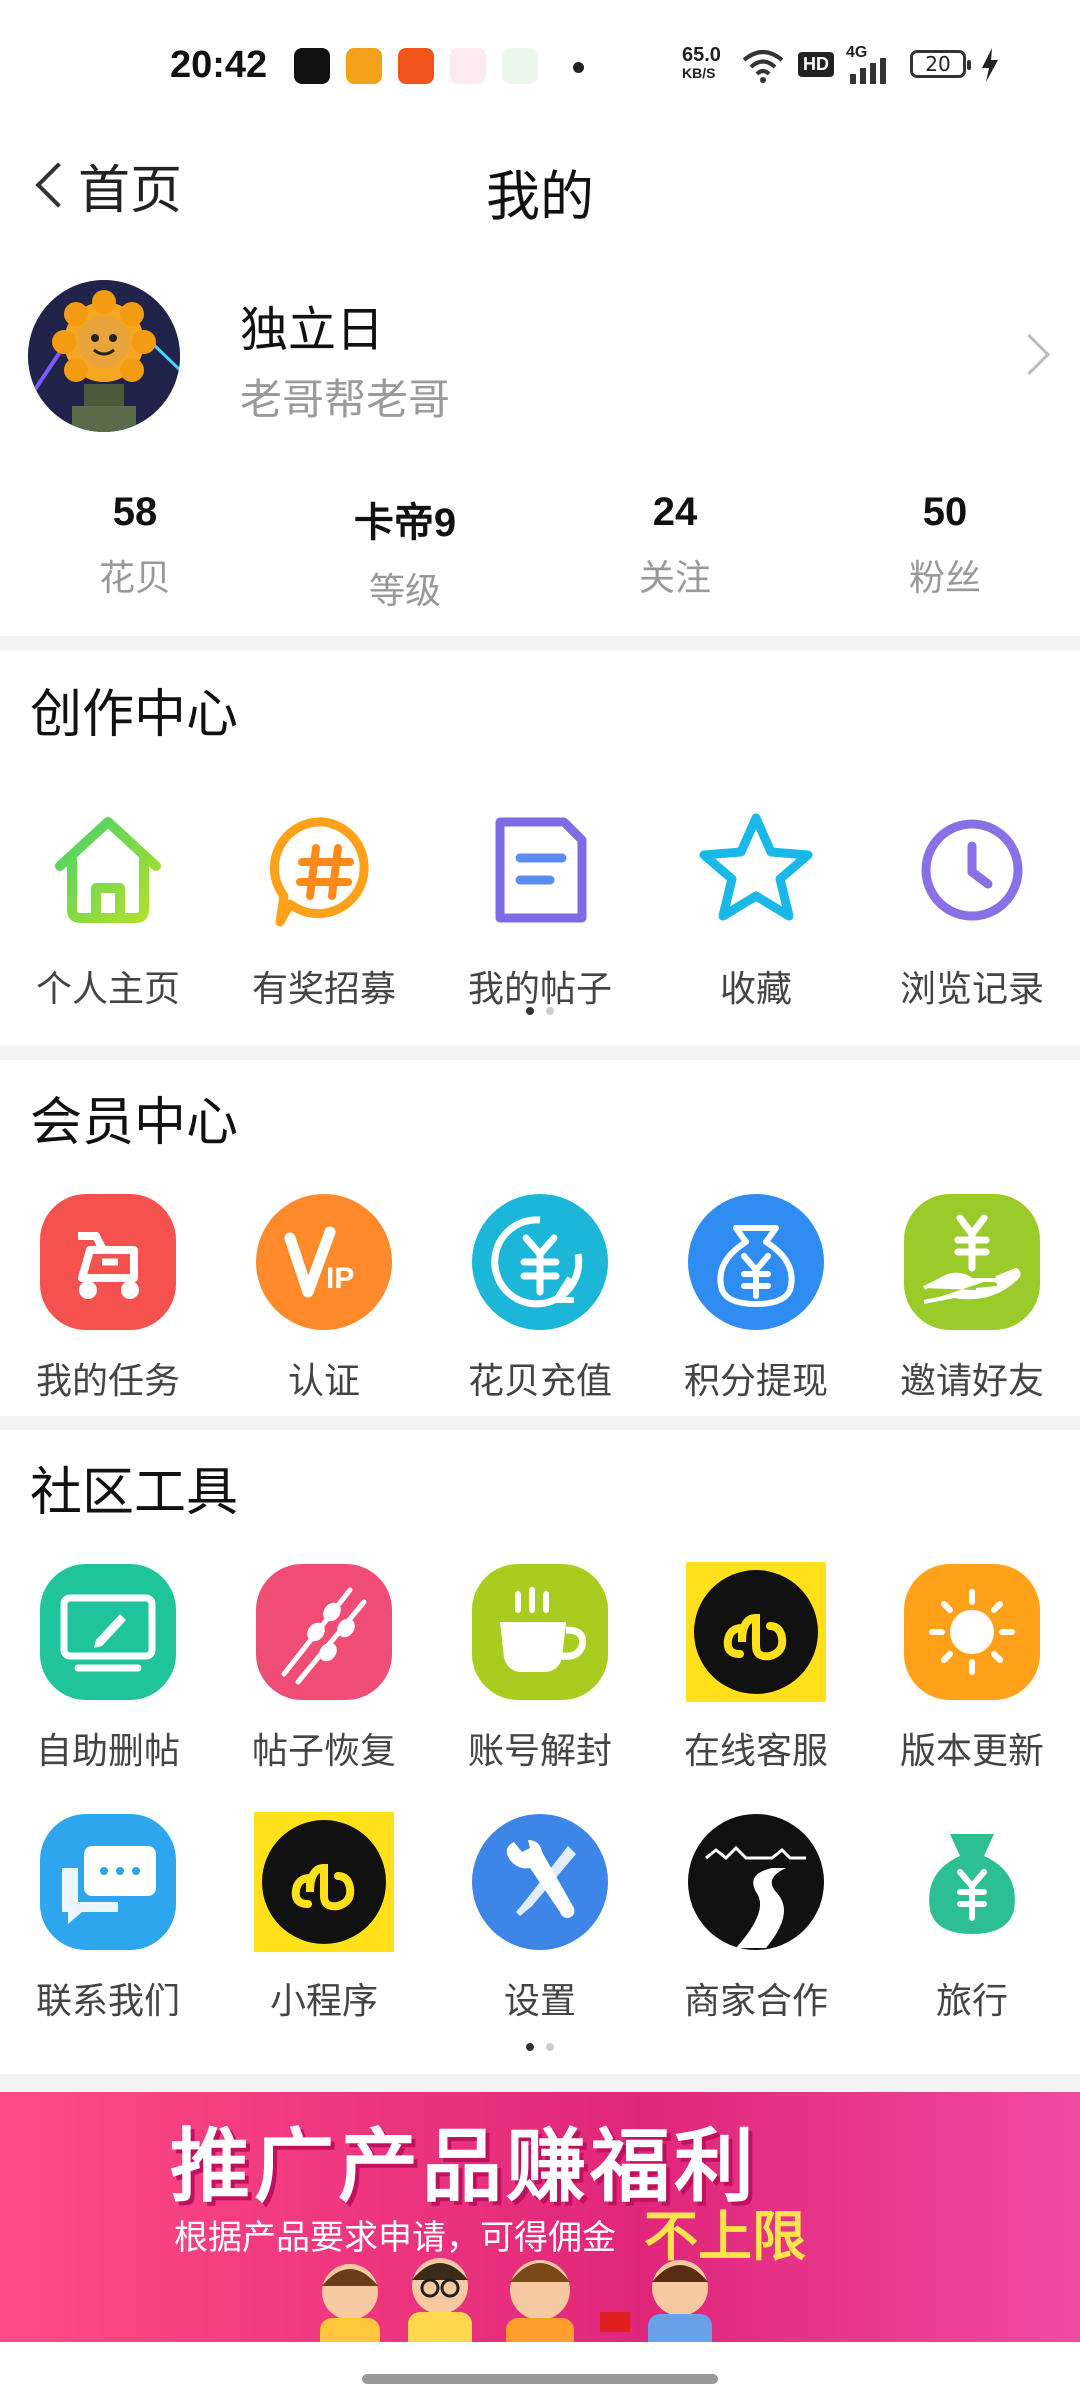  Describe the element at coordinates (319, 872) in the screenshot. I see `hashtag-bubble-icon` at that location.